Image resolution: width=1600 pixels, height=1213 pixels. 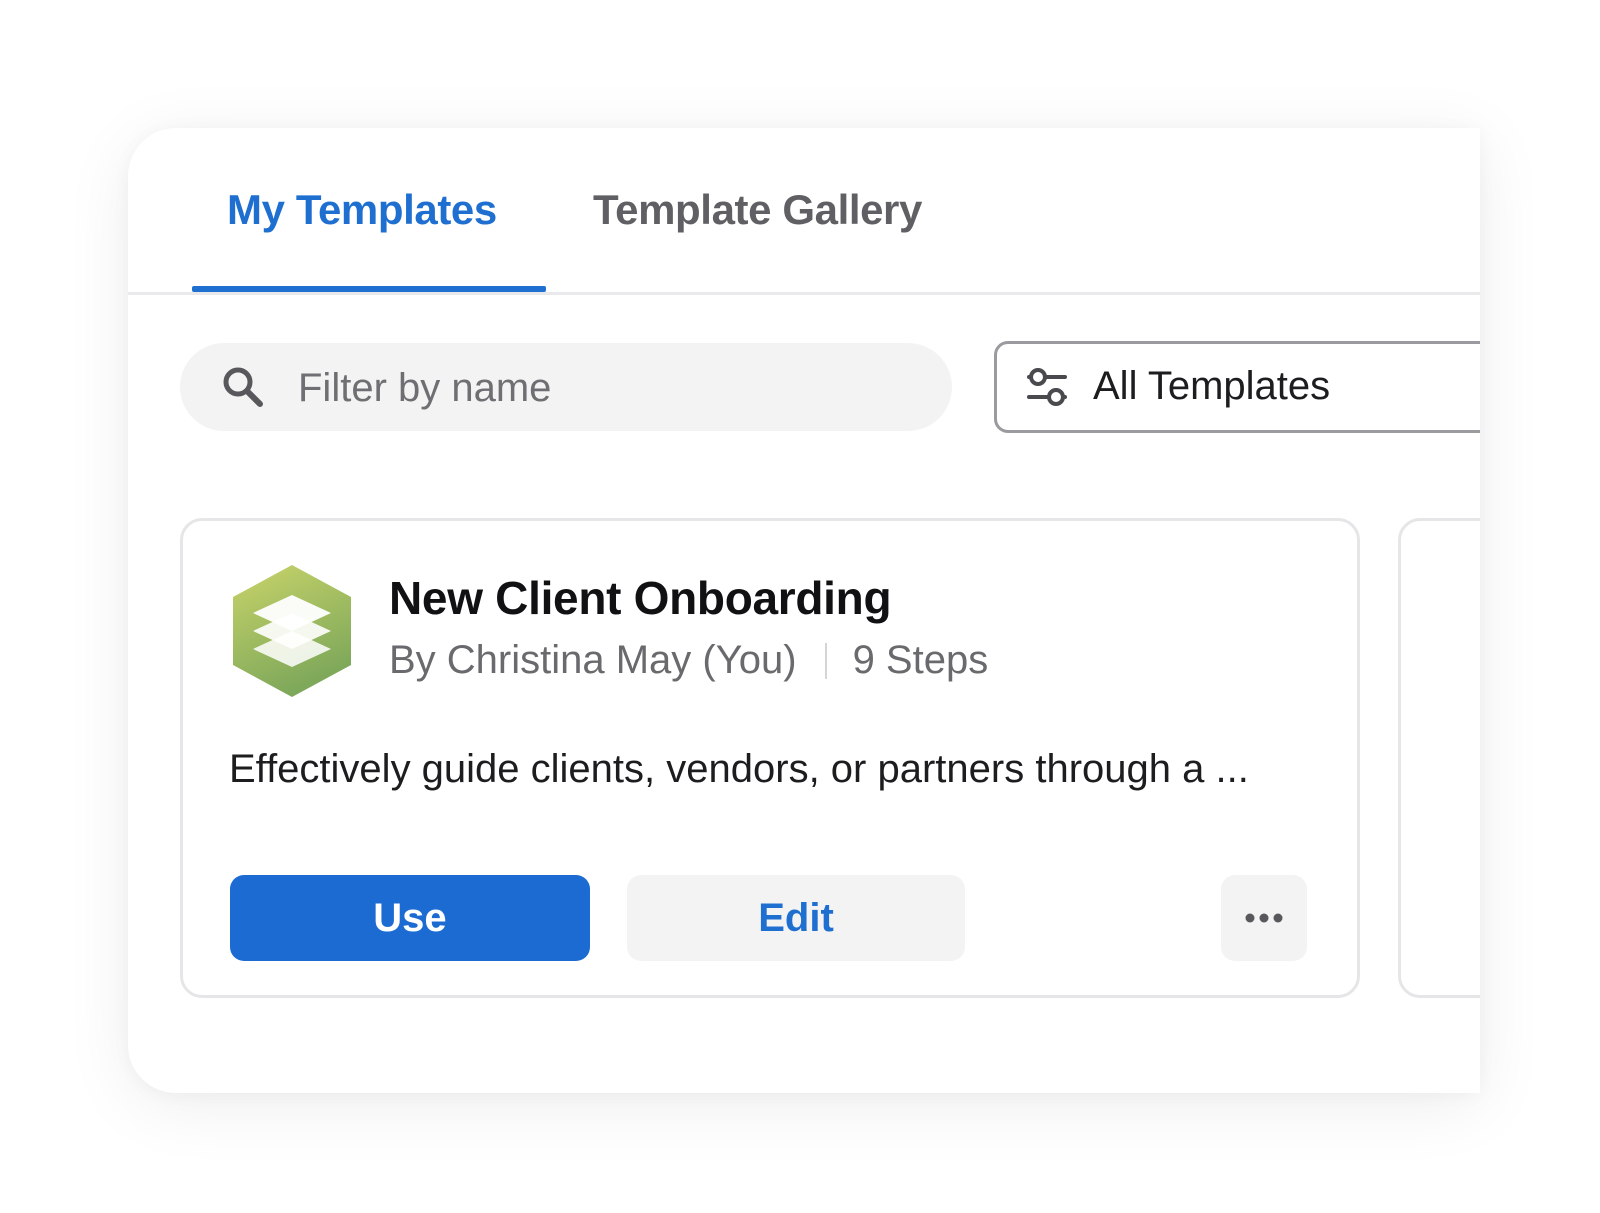 I want to click on stacked-layers-icon, so click(x=292, y=631).